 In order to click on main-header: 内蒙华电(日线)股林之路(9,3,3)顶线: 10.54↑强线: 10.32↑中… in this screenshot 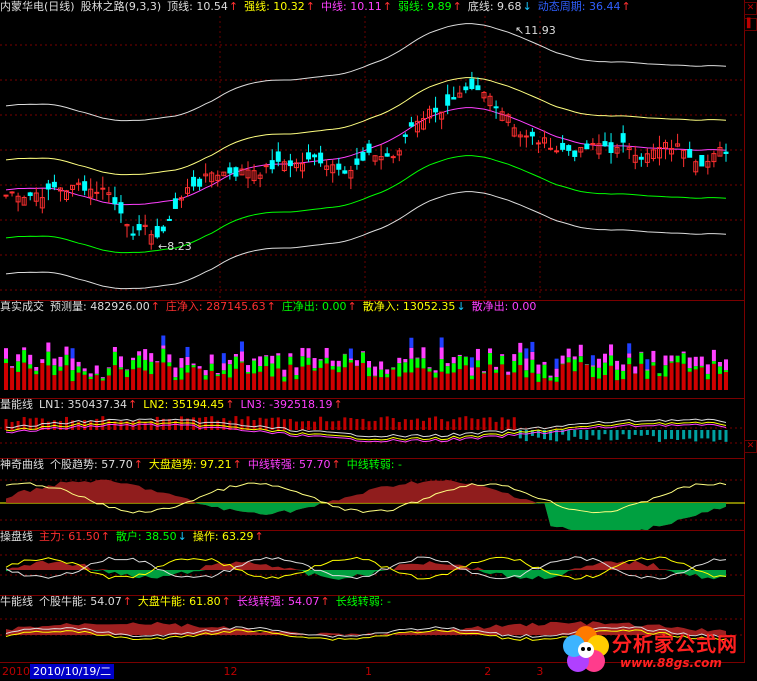, I will do `click(321, 7)`.